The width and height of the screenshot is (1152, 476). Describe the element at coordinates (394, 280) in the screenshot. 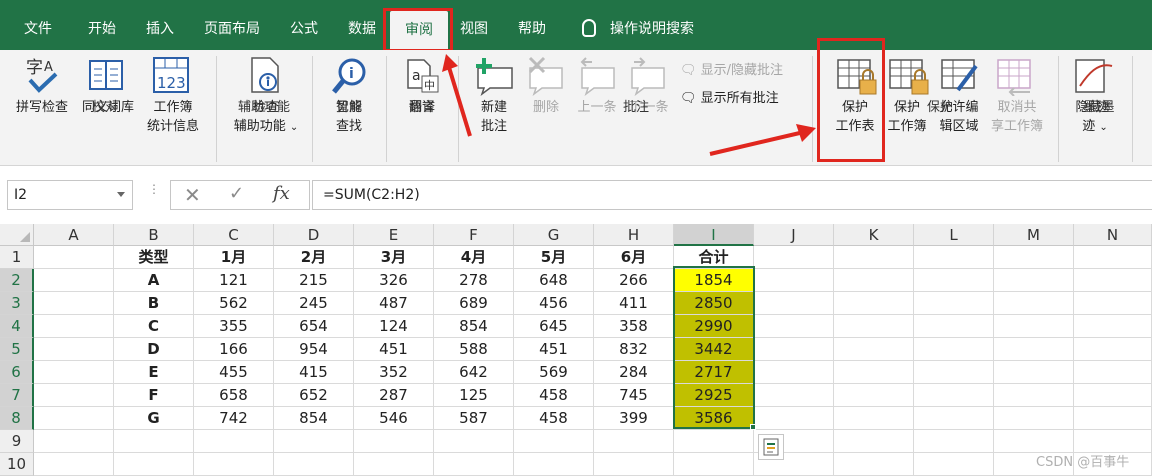

I see `cell-E2: 326` at that location.